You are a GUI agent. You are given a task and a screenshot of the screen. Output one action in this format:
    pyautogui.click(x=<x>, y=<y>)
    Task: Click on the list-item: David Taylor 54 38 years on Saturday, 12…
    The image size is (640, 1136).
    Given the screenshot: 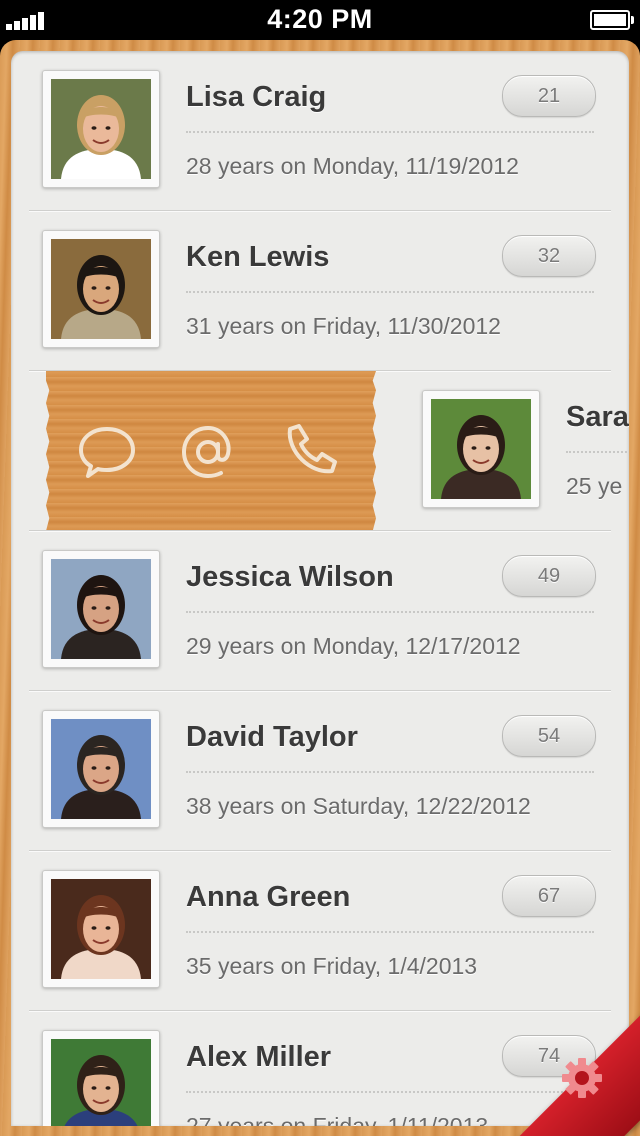 What is the action you would take?
    pyautogui.click(x=320, y=771)
    